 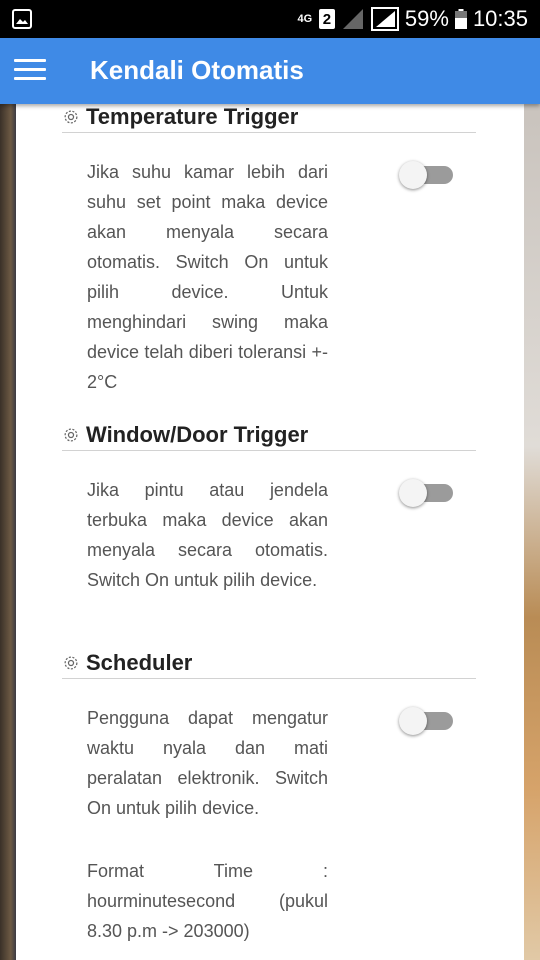 What do you see at coordinates (192, 116) in the screenshot?
I see `section-title: Temperature Trigger` at bounding box center [192, 116].